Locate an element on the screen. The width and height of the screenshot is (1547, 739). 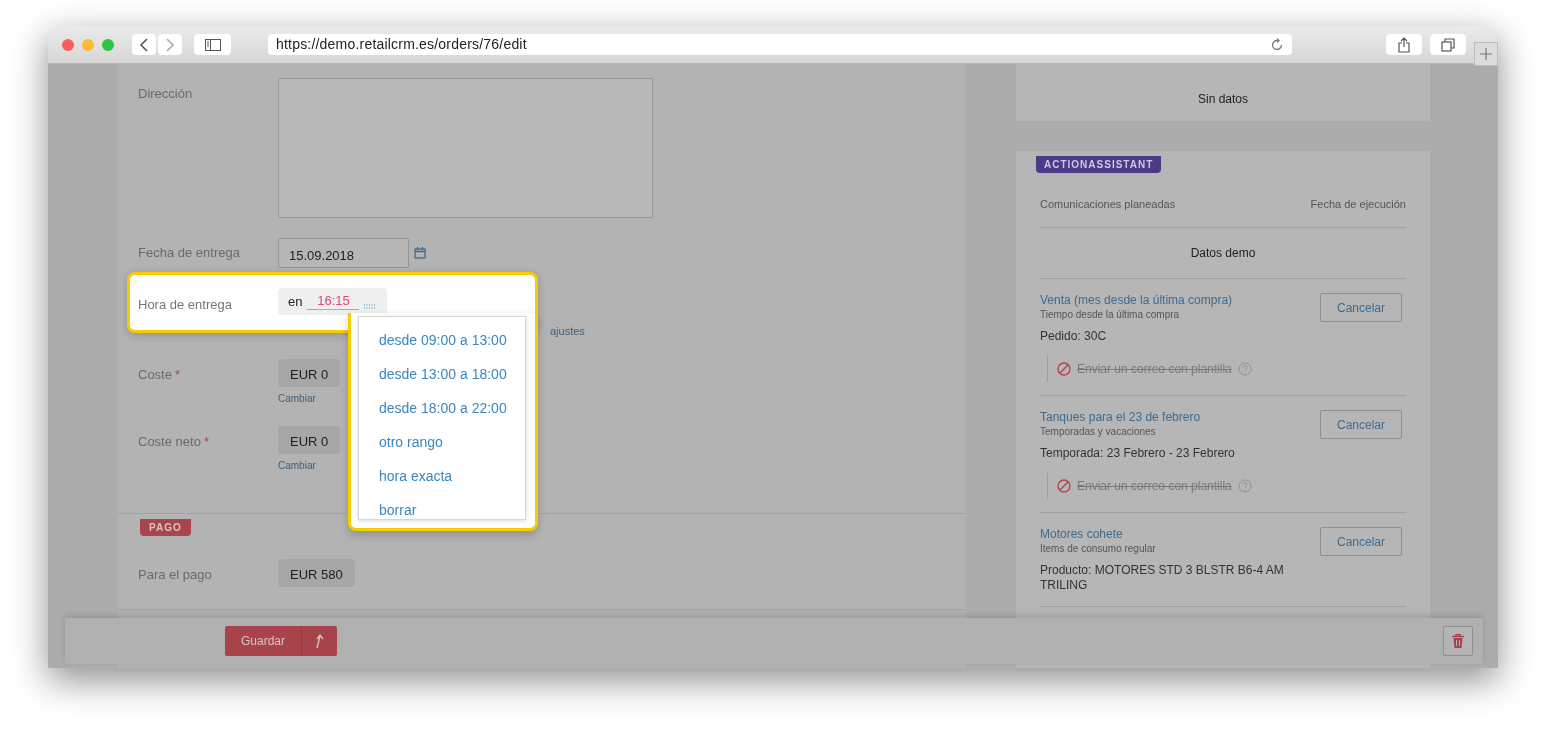
empty-text: Sin datos is located at coordinates (1222, 99).